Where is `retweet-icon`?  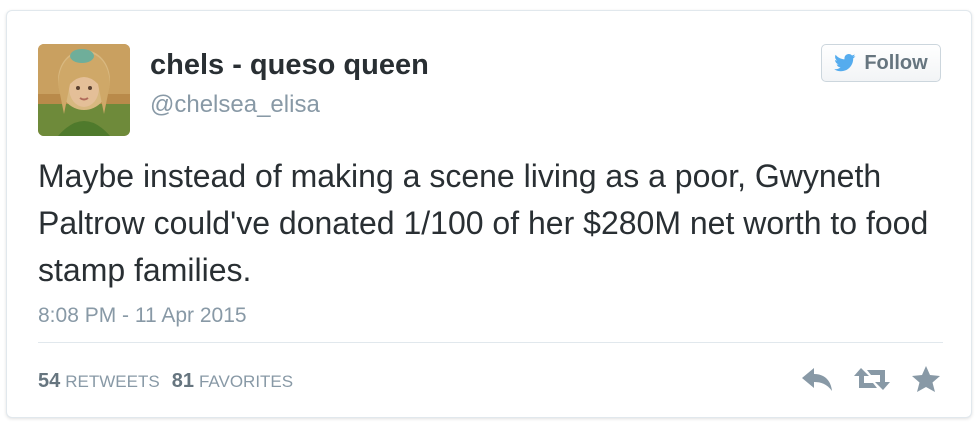
retweet-icon is located at coordinates (872, 379).